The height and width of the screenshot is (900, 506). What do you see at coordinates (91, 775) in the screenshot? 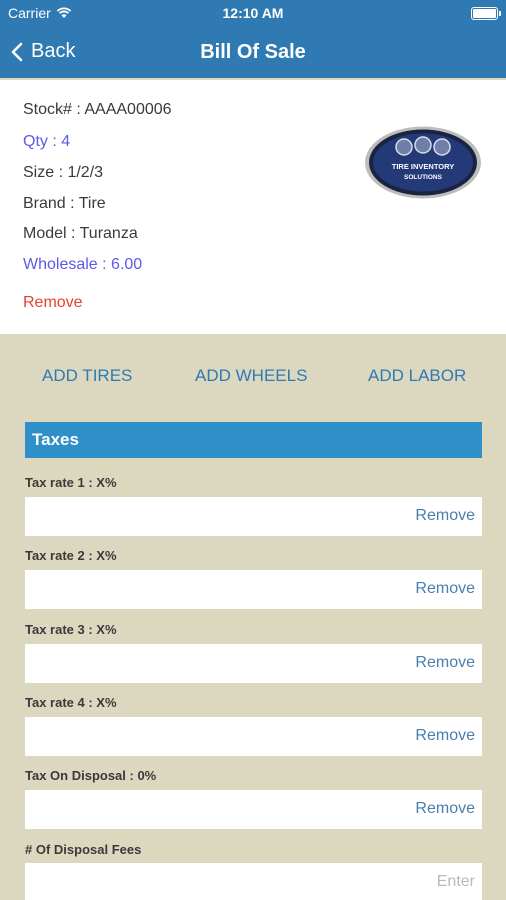
I see `tax-on-disposal-label: Tax On Disposal : 0%` at bounding box center [91, 775].